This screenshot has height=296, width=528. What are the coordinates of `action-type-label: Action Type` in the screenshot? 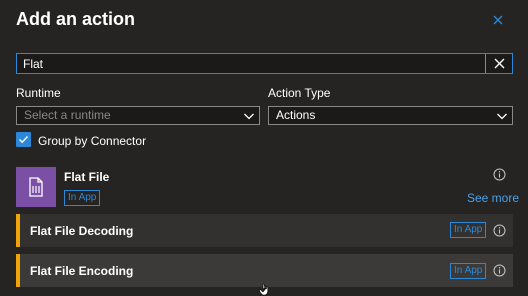 It's located at (299, 93).